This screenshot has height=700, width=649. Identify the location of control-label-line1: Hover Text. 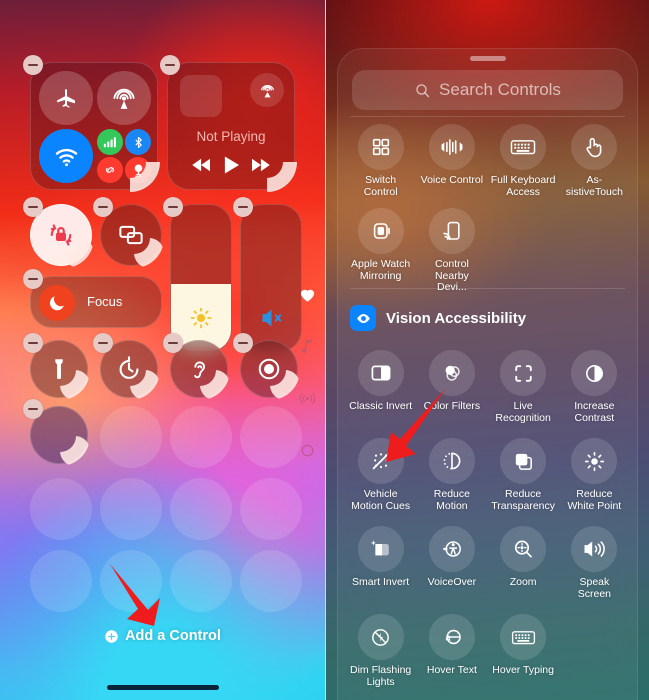
(451, 670).